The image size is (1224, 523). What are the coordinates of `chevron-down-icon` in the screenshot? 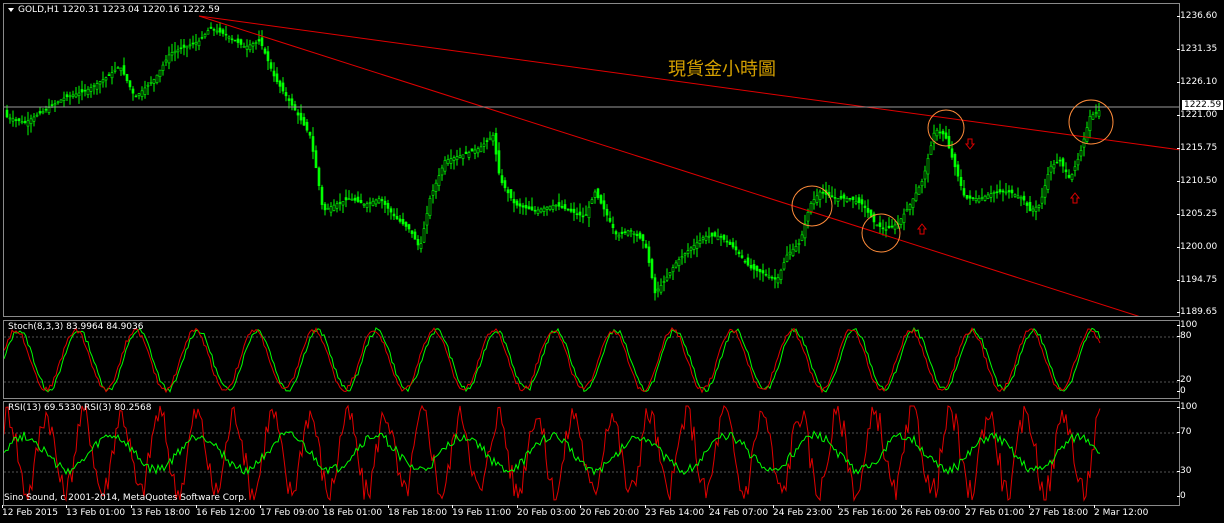 It's located at (11, 9).